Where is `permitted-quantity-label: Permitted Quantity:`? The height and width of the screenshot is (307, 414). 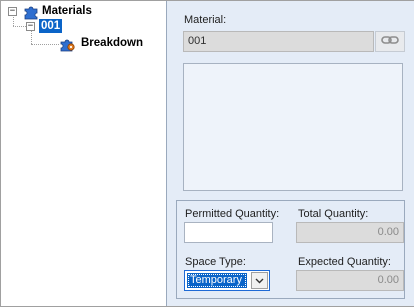
permitted-quantity-label: Permitted Quantity: is located at coordinates (232, 214).